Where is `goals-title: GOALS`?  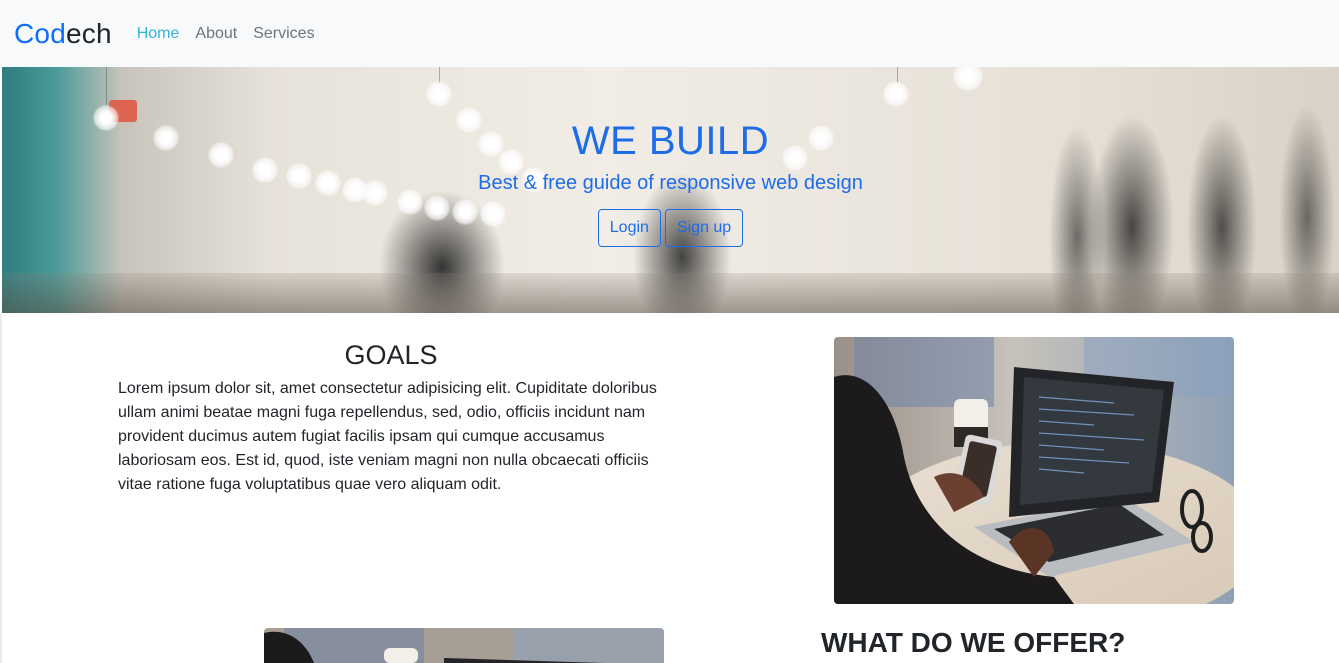
goals-title: GOALS is located at coordinates (391, 355).